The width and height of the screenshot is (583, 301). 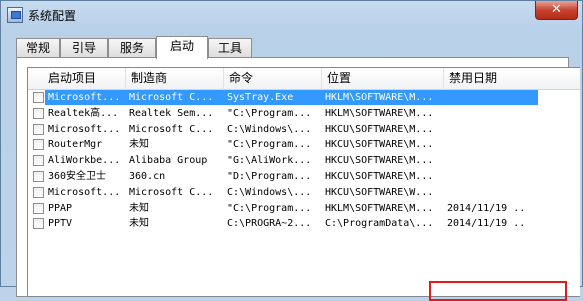 What do you see at coordinates (512, 79) in the screenshot?
I see `column-header-disabled-date: 禁用日期` at bounding box center [512, 79].